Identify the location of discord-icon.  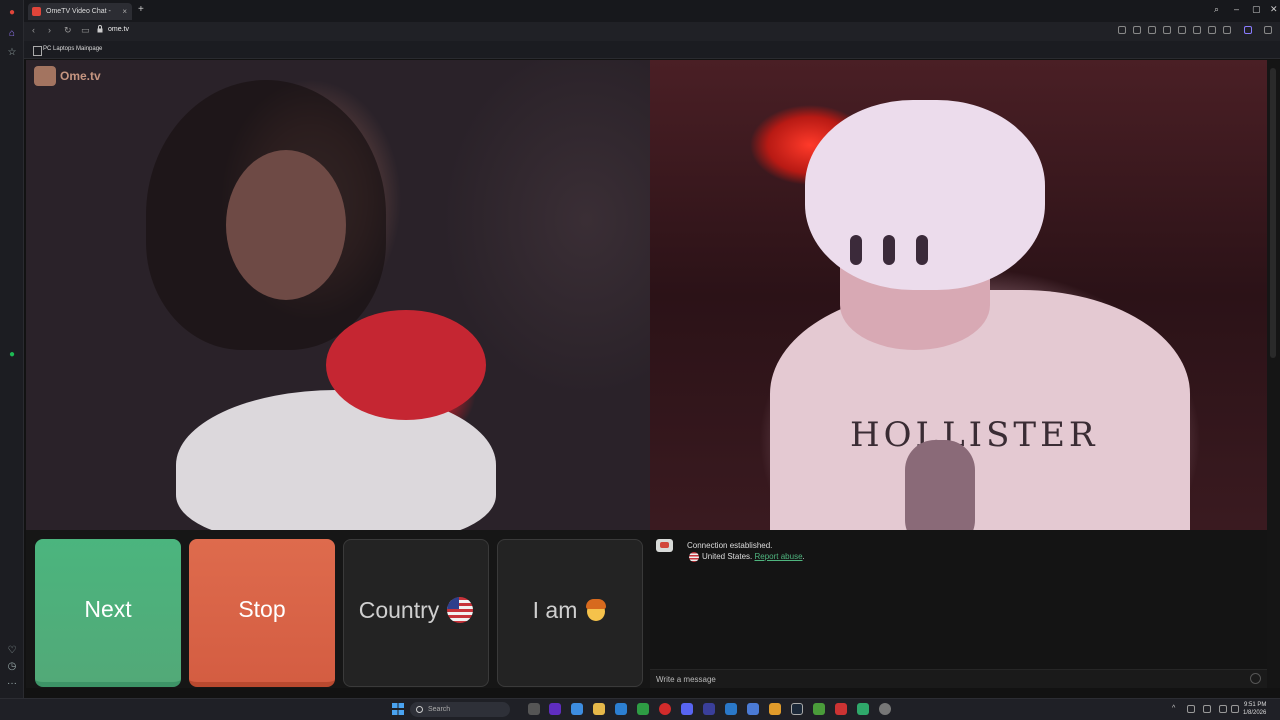
(687, 709).